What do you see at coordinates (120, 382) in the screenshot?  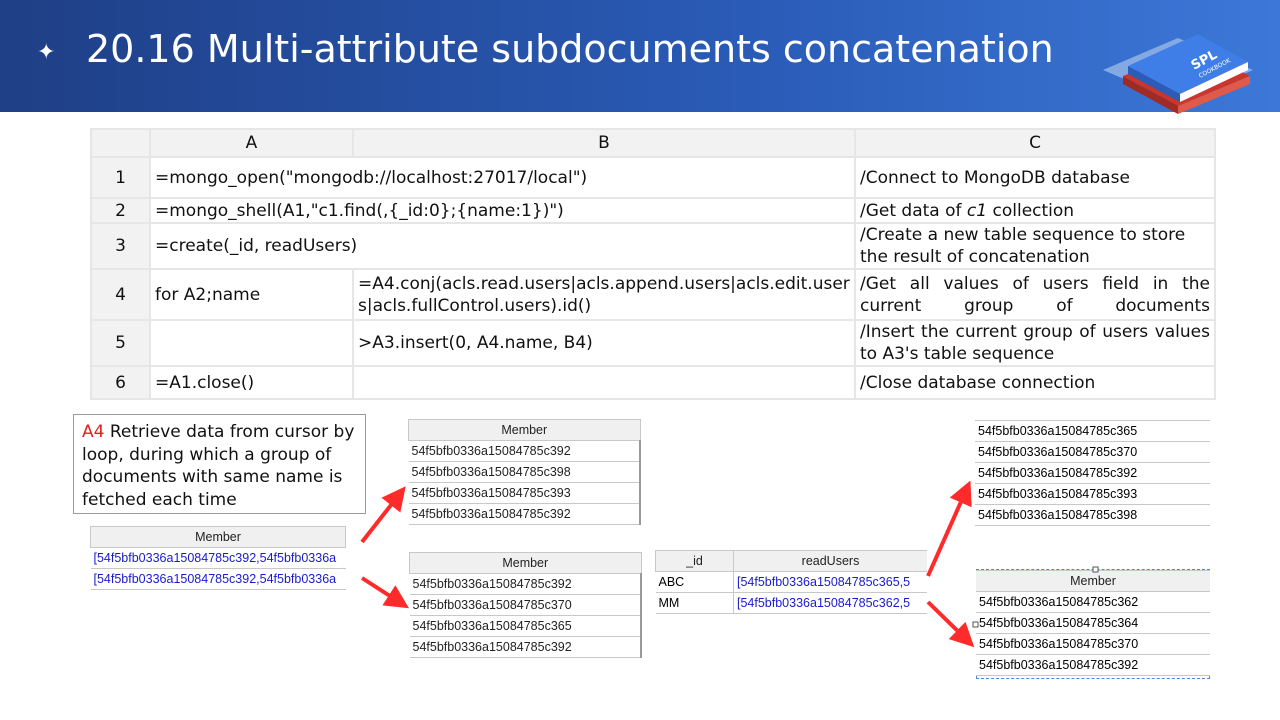 I see `row-number: 6` at bounding box center [120, 382].